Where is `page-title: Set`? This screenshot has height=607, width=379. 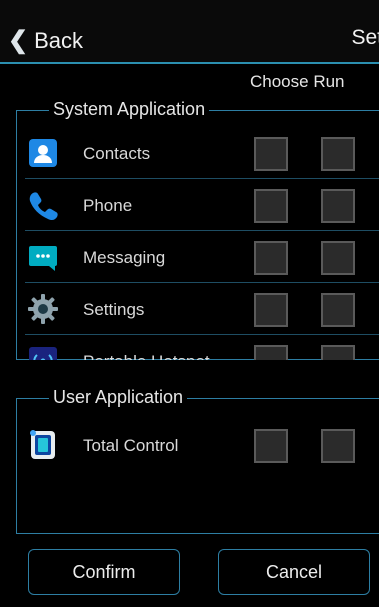
page-title: Set is located at coordinates (365, 37).